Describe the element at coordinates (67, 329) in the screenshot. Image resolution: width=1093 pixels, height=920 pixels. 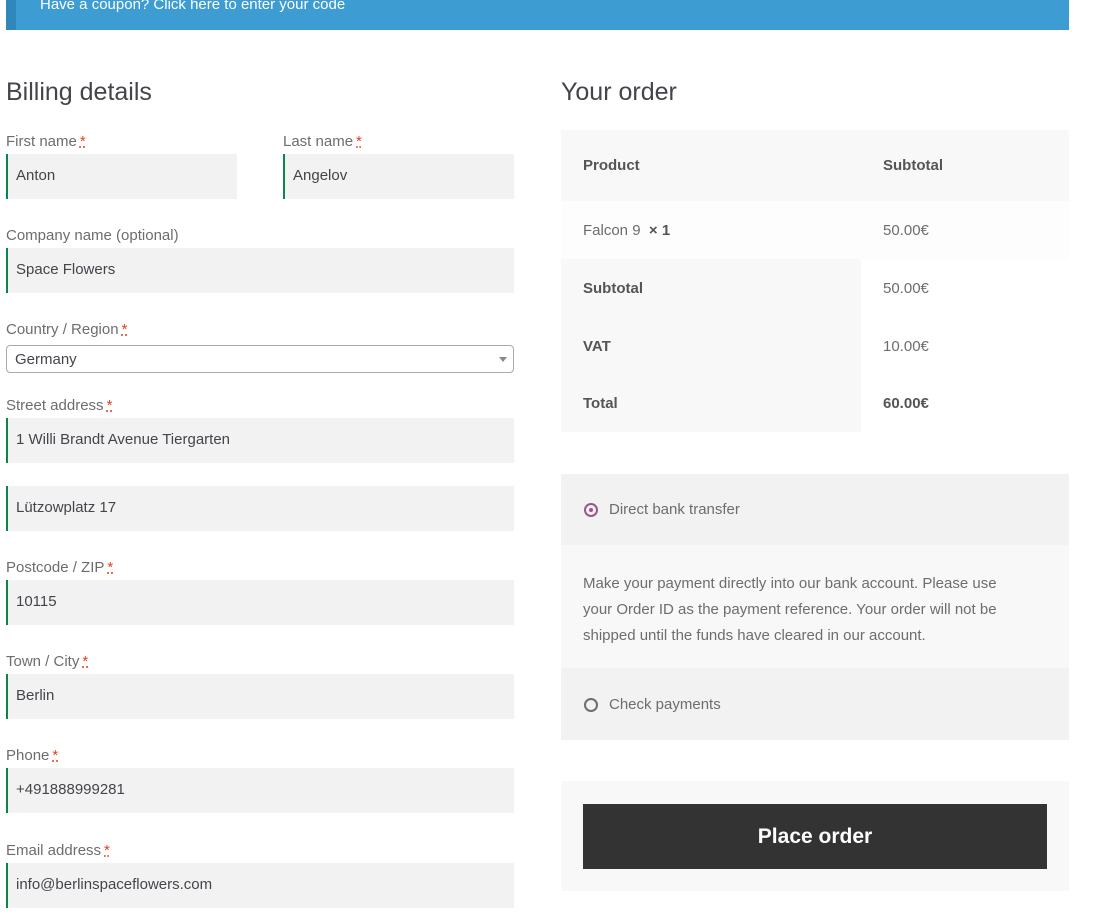
I see `country-label: Country / Region *` at that location.